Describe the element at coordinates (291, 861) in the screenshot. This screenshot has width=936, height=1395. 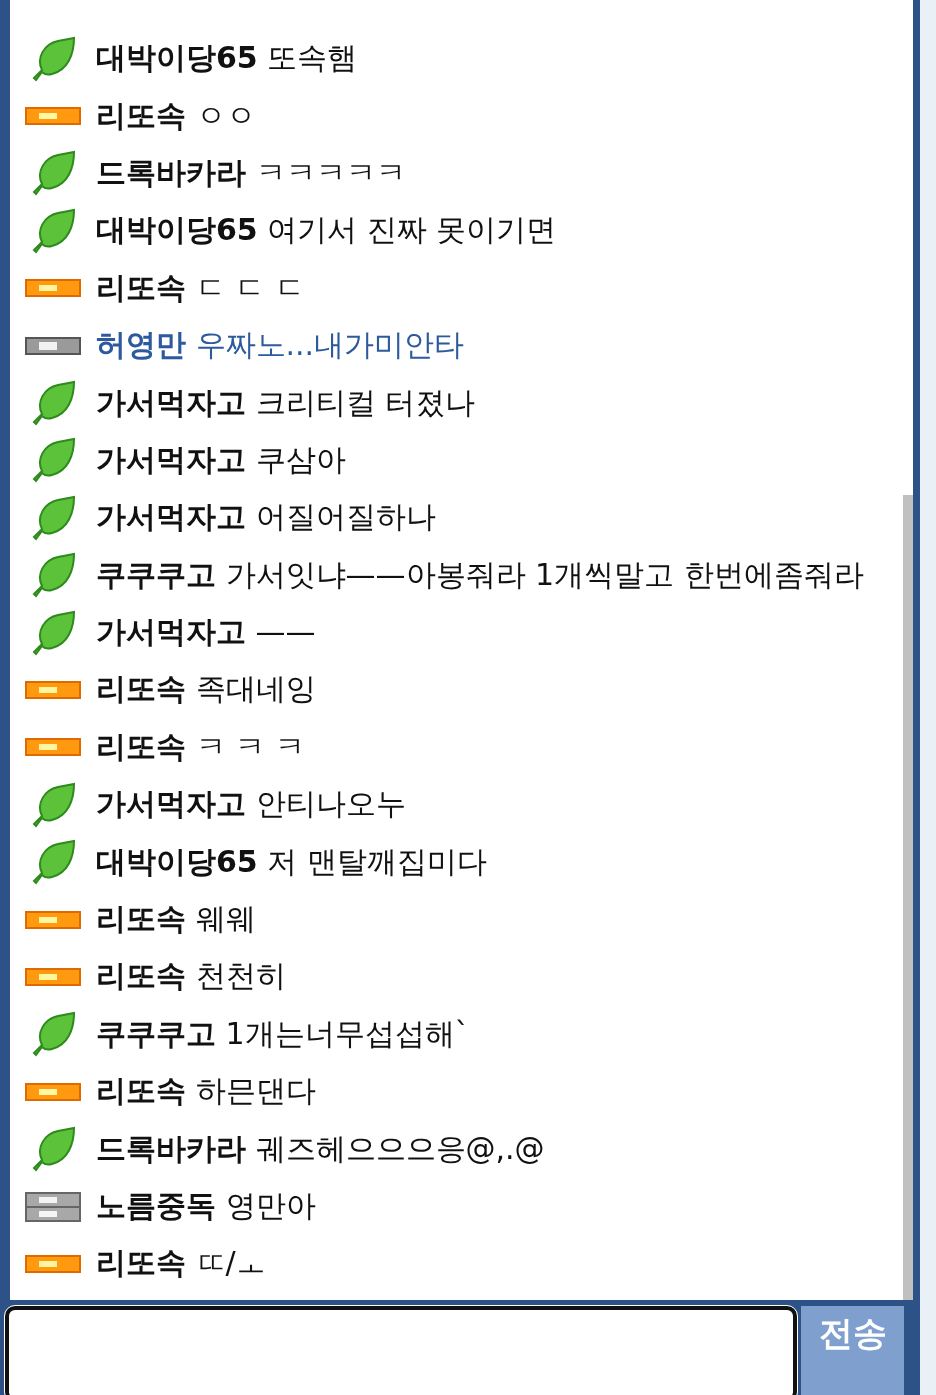
I see `chat-message: 대박이당65 저 맨탈깨집미다` at that location.